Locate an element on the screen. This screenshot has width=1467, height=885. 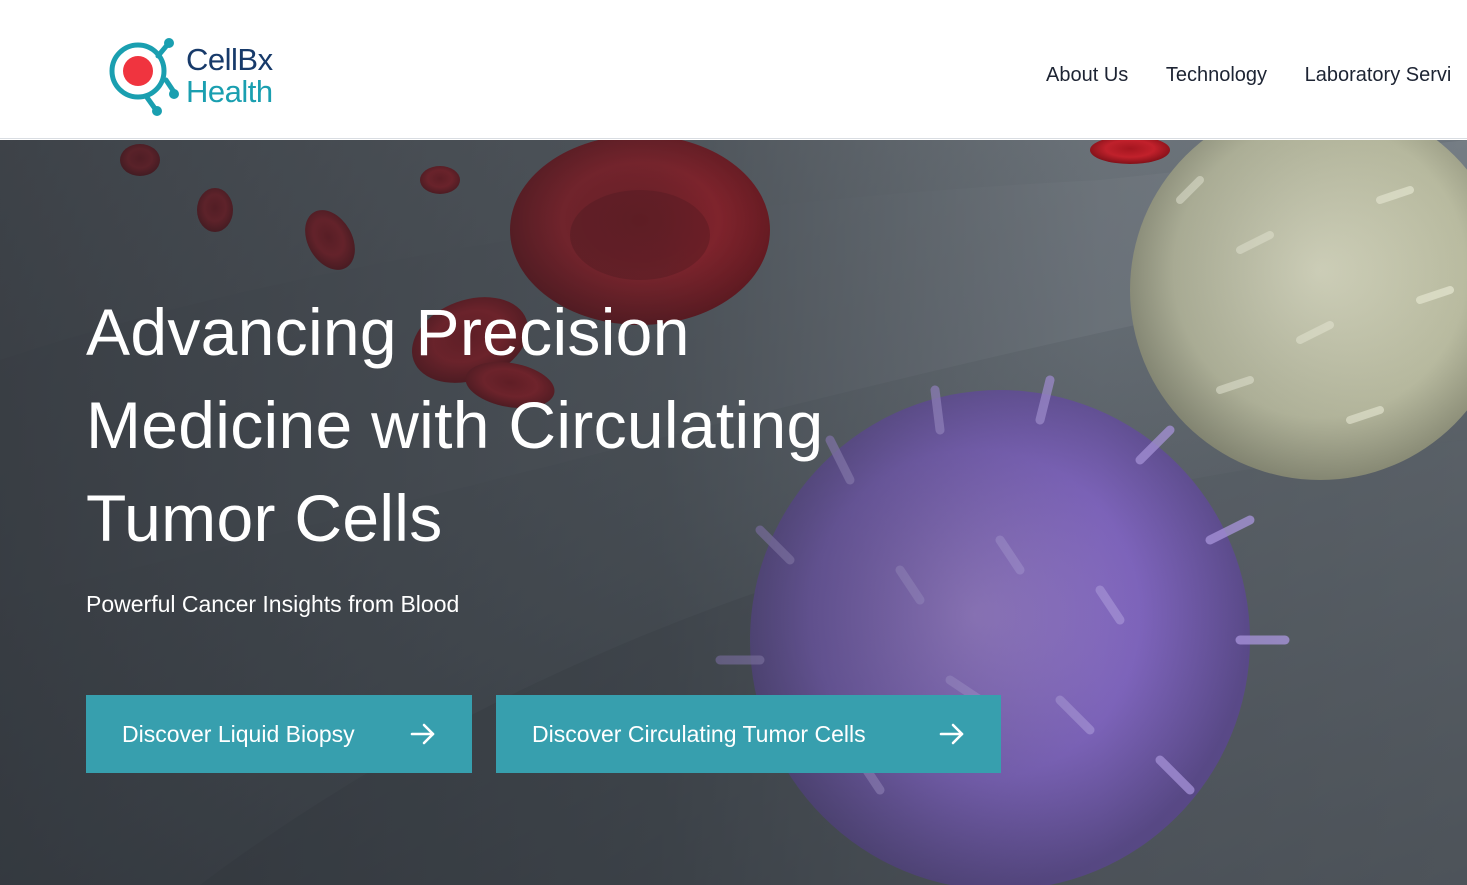
nav-item-laboratory-services: Laboratory Servi is located at coordinates (1378, 75).